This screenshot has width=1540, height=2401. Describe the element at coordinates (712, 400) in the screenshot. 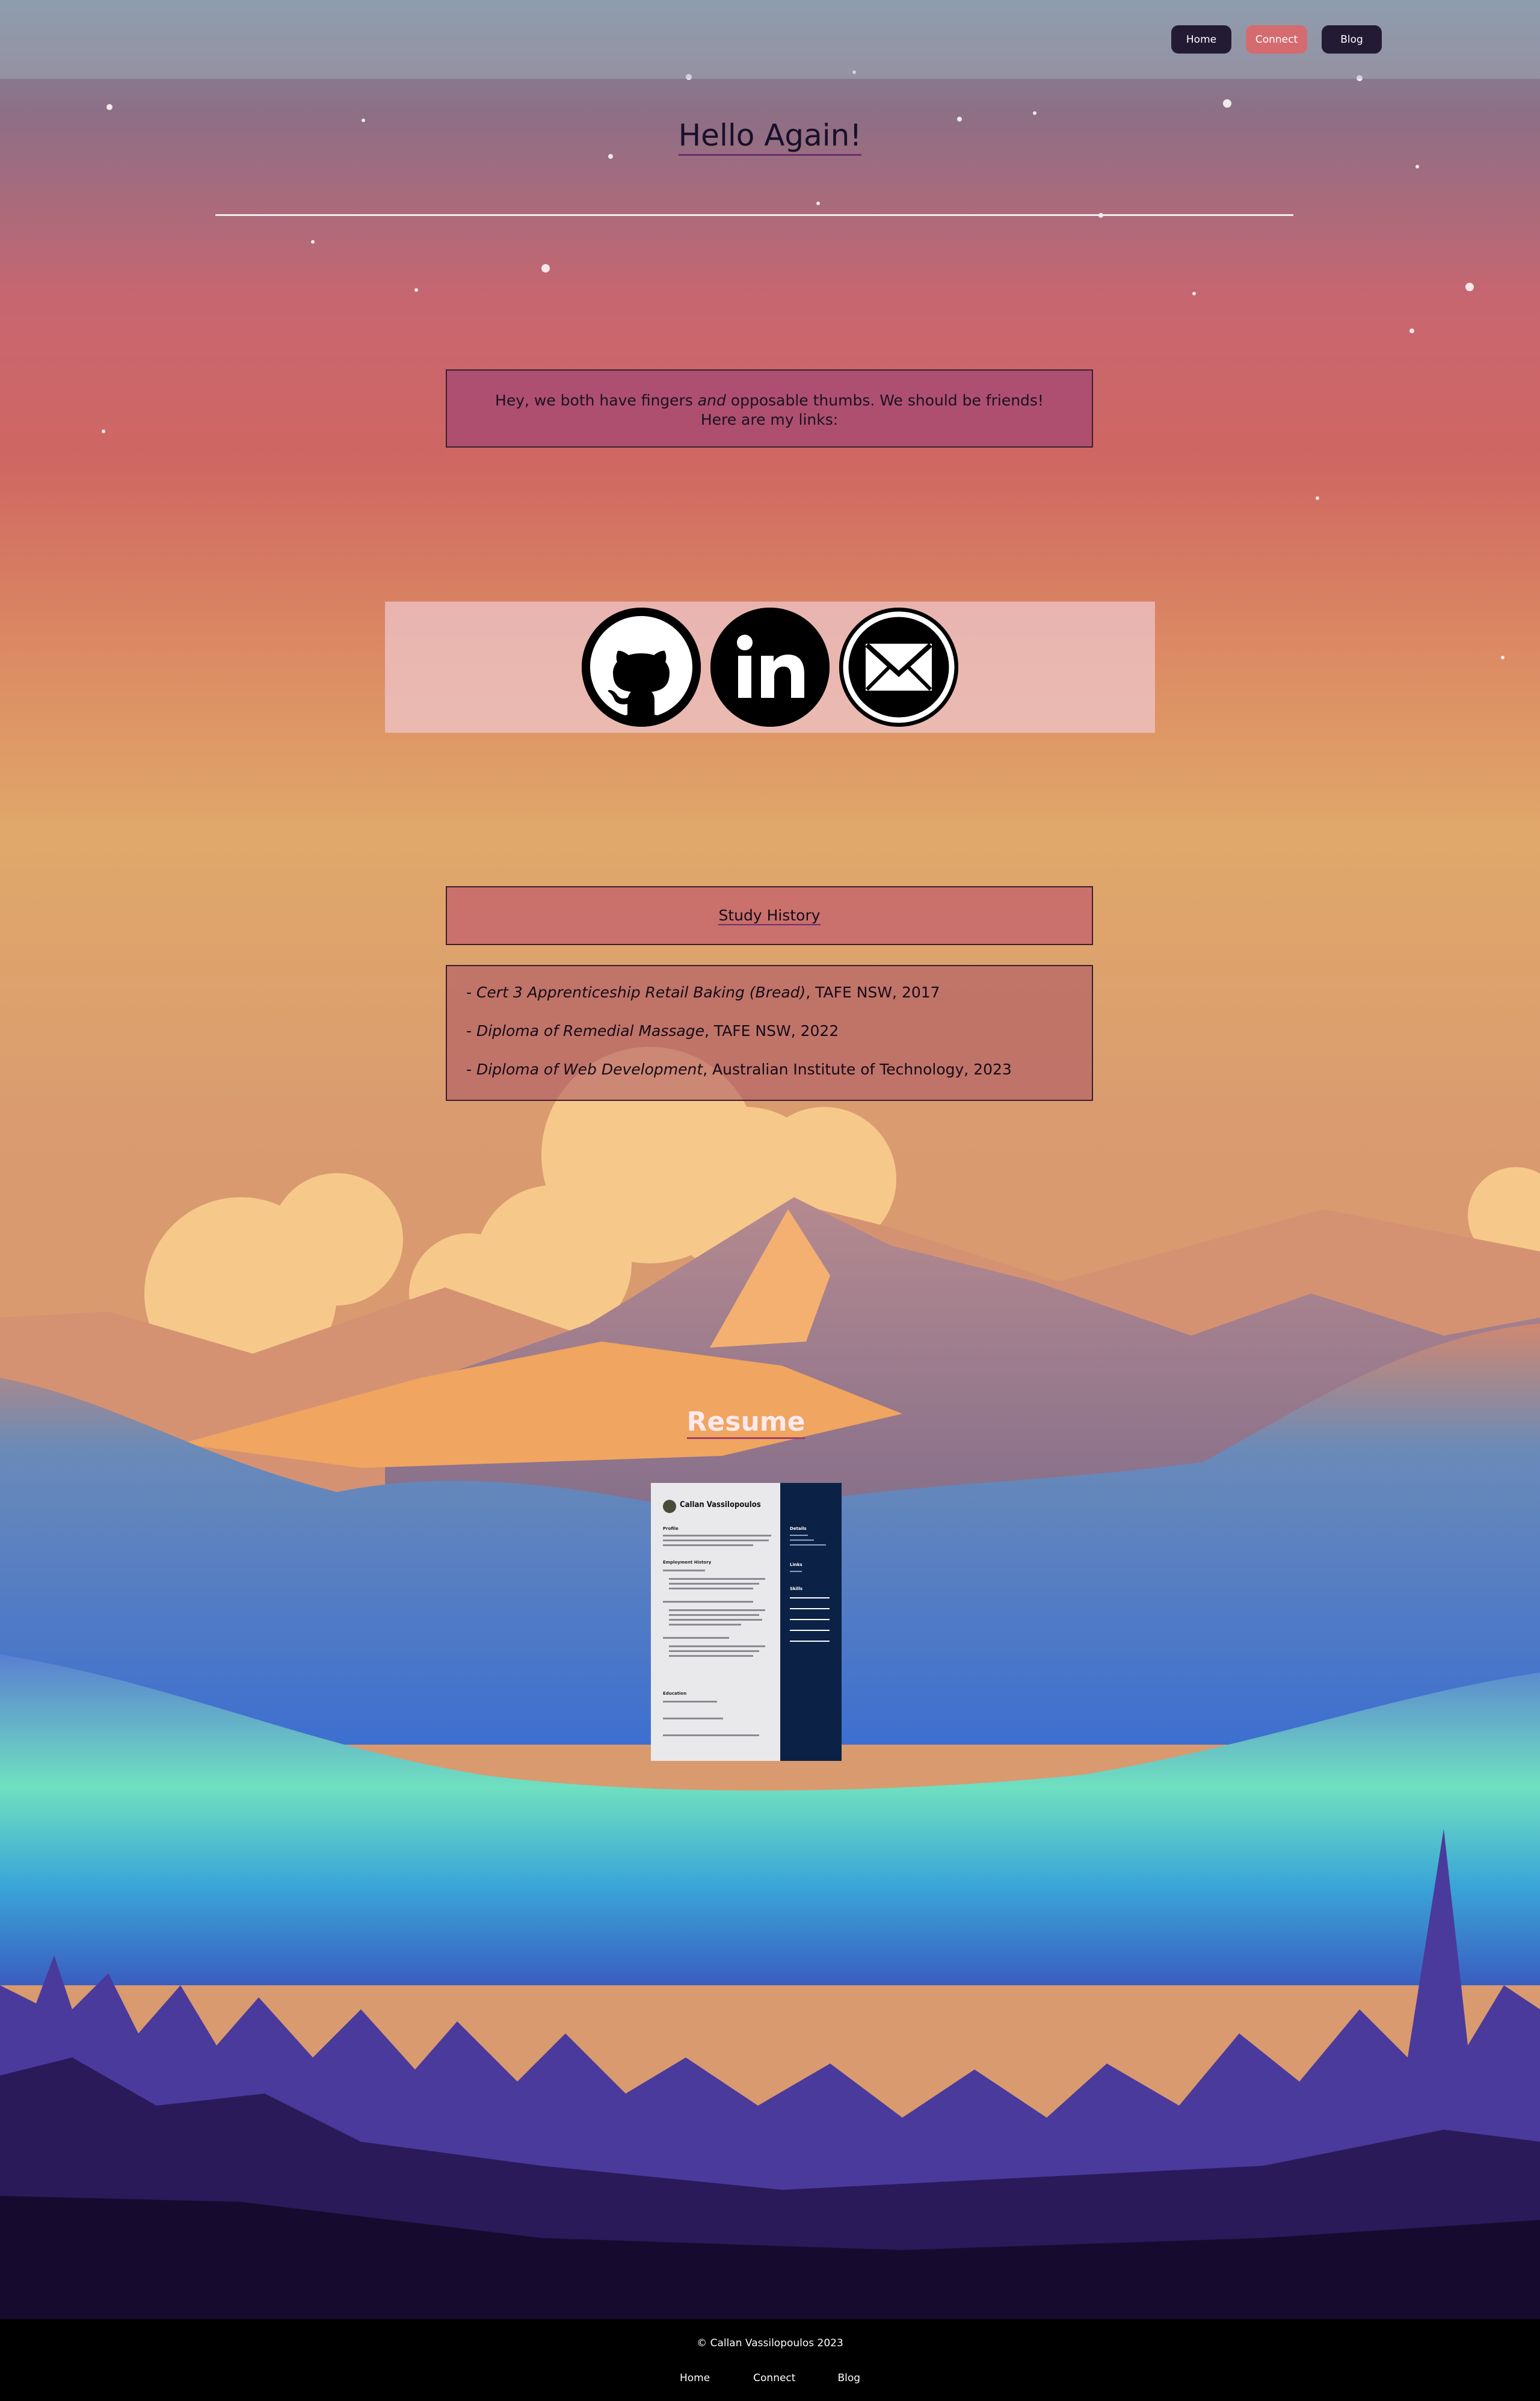

I see `intro-emphasis: and` at that location.